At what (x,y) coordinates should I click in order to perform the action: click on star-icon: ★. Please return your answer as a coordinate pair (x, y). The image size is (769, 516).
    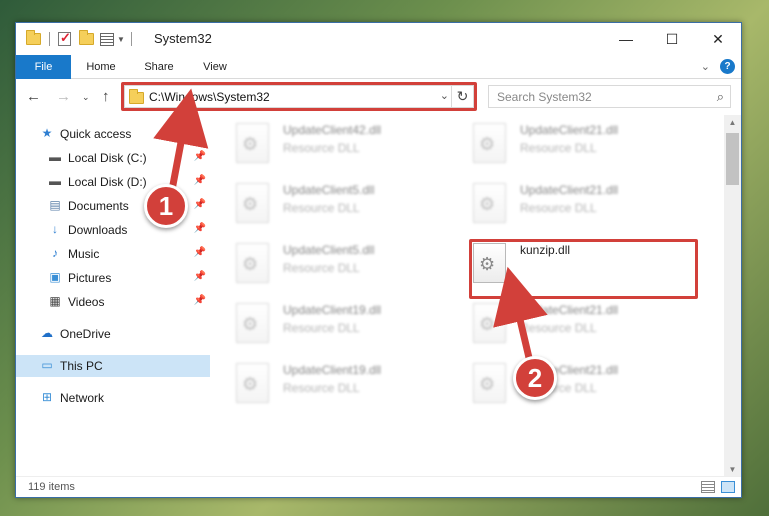
    Looking at the image, I should click on (47, 133).